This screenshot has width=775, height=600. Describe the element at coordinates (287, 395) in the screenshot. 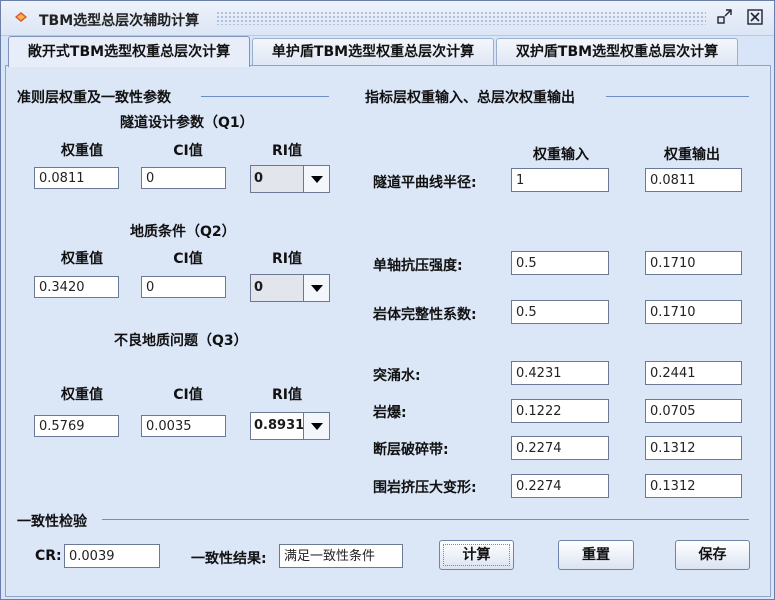

I see `q3-ri-label: RI值` at that location.